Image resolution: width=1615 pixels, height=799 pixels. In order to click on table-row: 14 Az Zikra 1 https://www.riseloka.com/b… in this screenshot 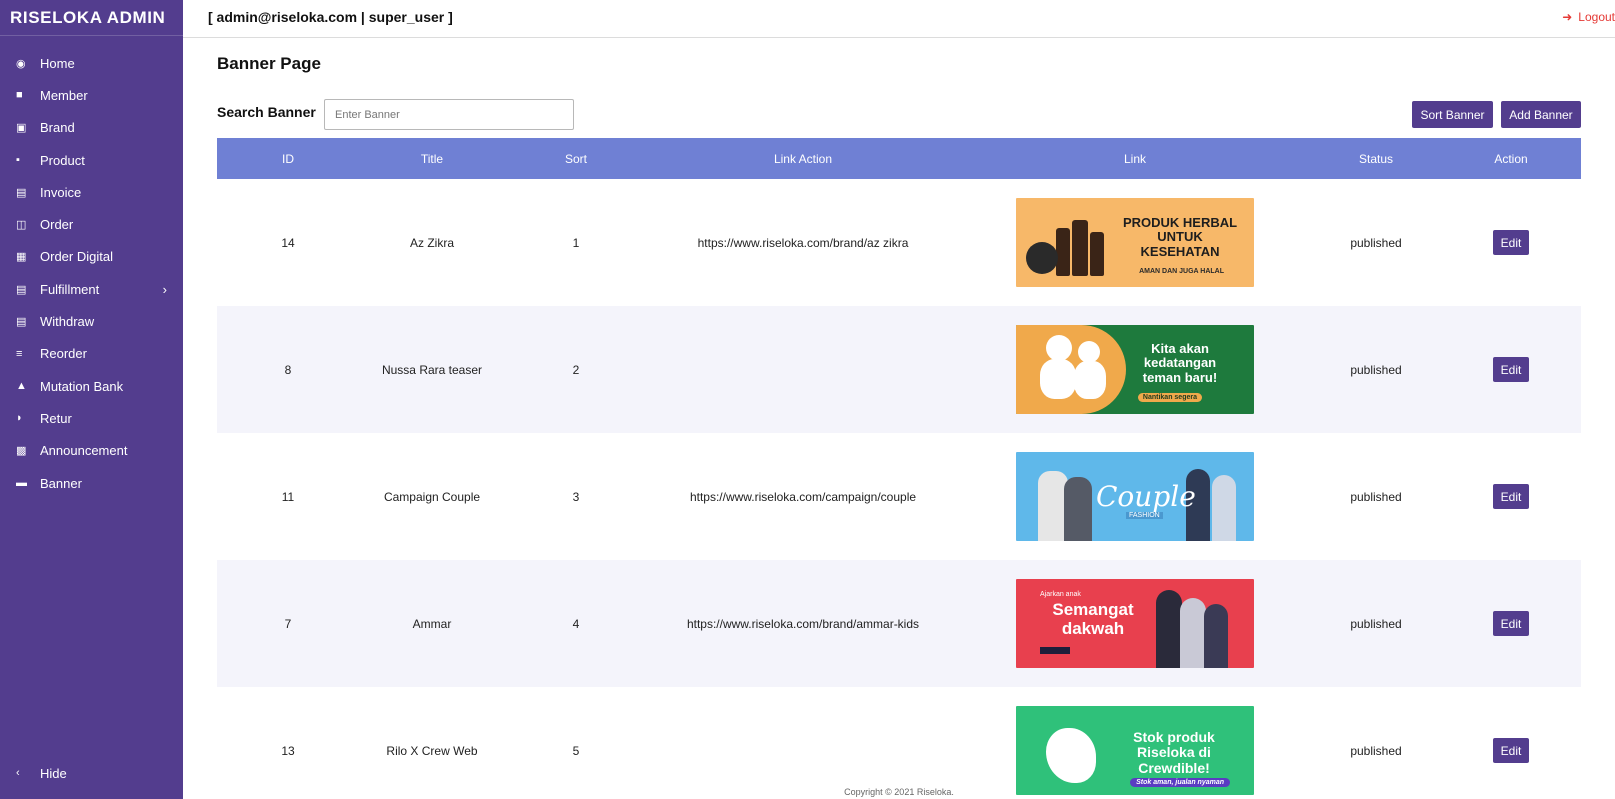, I will do `click(899, 242)`.